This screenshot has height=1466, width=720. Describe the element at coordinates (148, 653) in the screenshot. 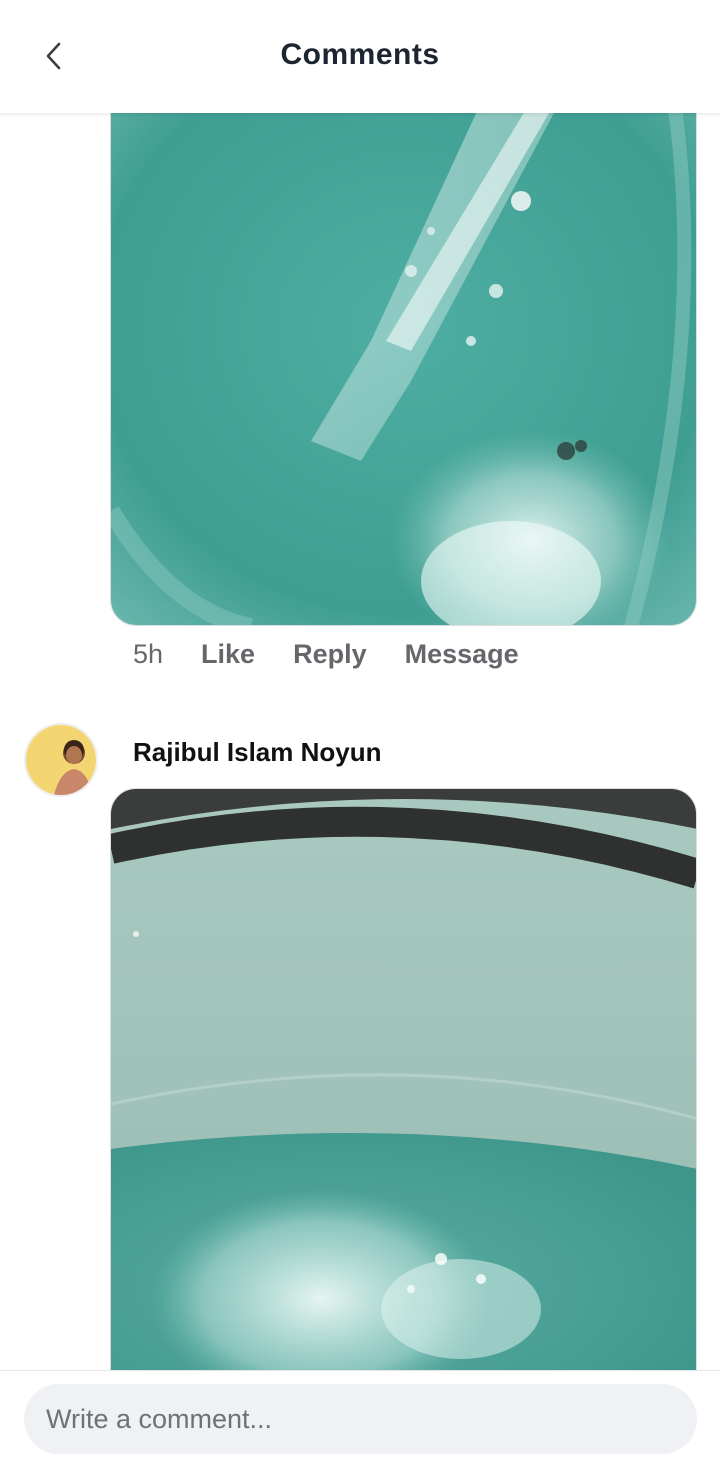

I see `comment-time: 5h` at that location.